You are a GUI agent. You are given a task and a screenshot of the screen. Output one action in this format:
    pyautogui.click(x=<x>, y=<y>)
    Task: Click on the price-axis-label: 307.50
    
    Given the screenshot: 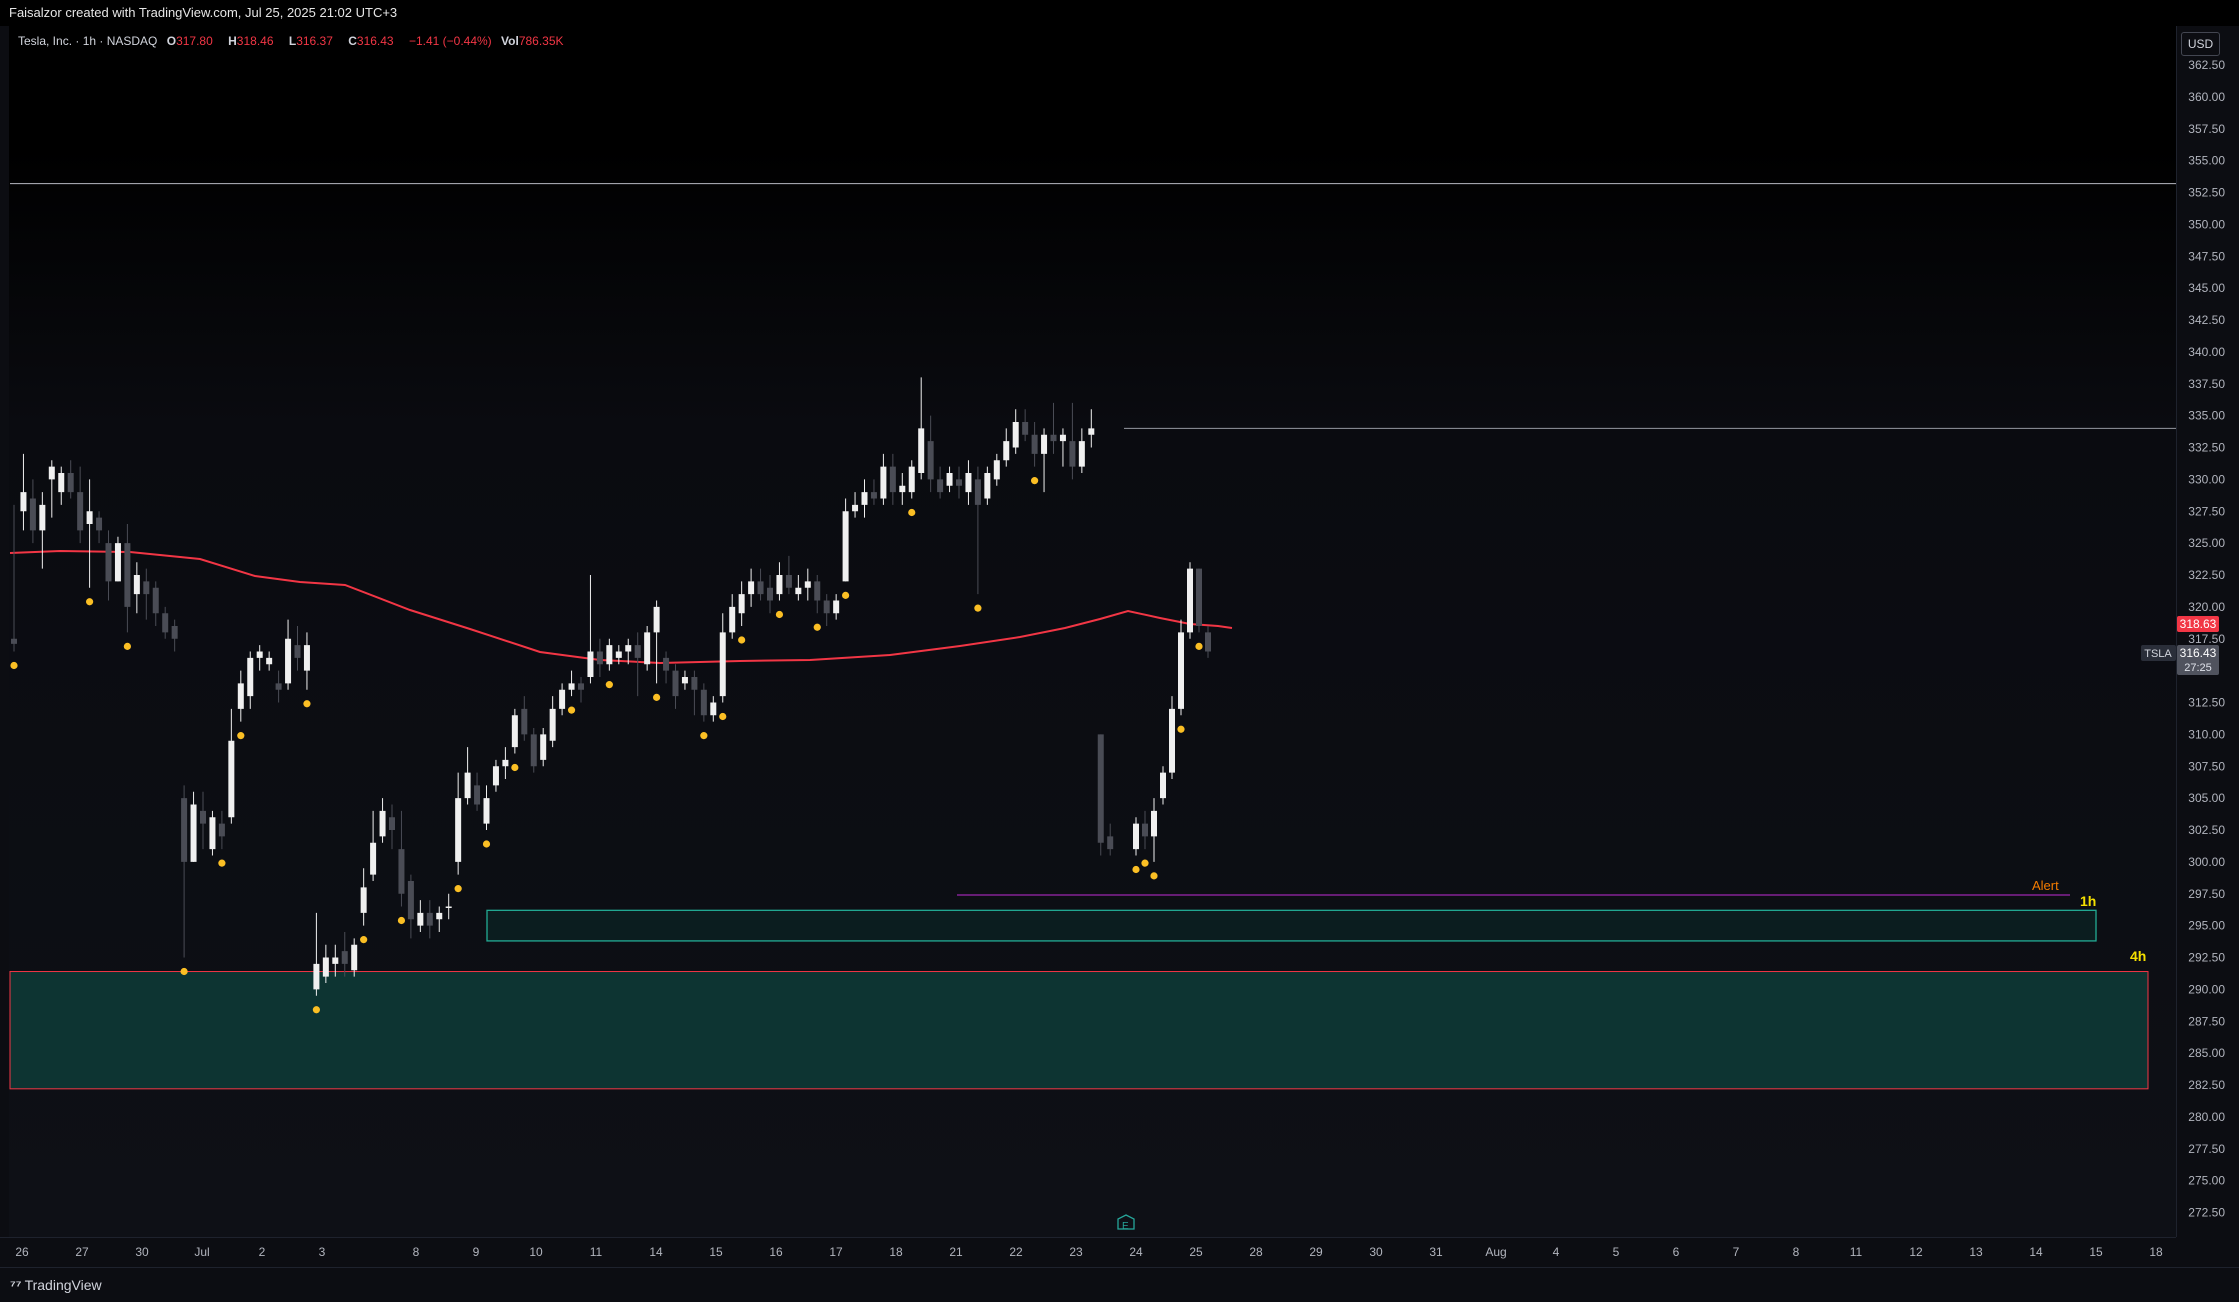 What is the action you would take?
    pyautogui.click(x=2206, y=766)
    